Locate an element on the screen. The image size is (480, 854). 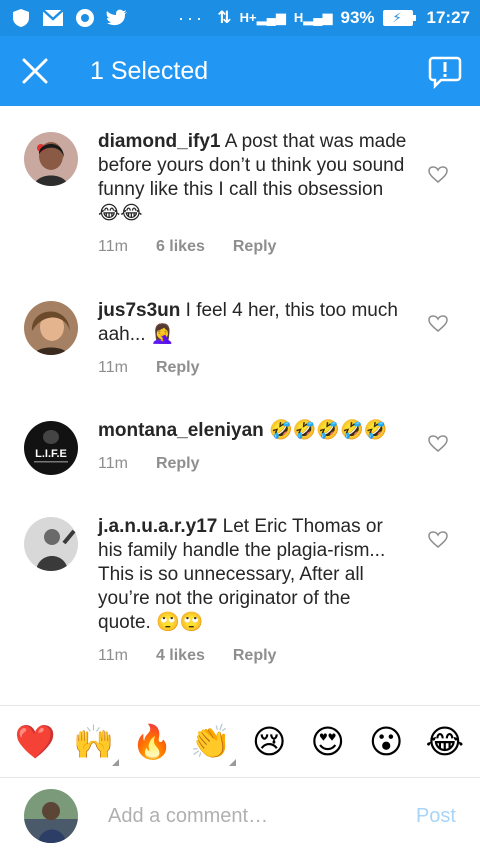
page-title: 1 Selected is located at coordinates (149, 70).